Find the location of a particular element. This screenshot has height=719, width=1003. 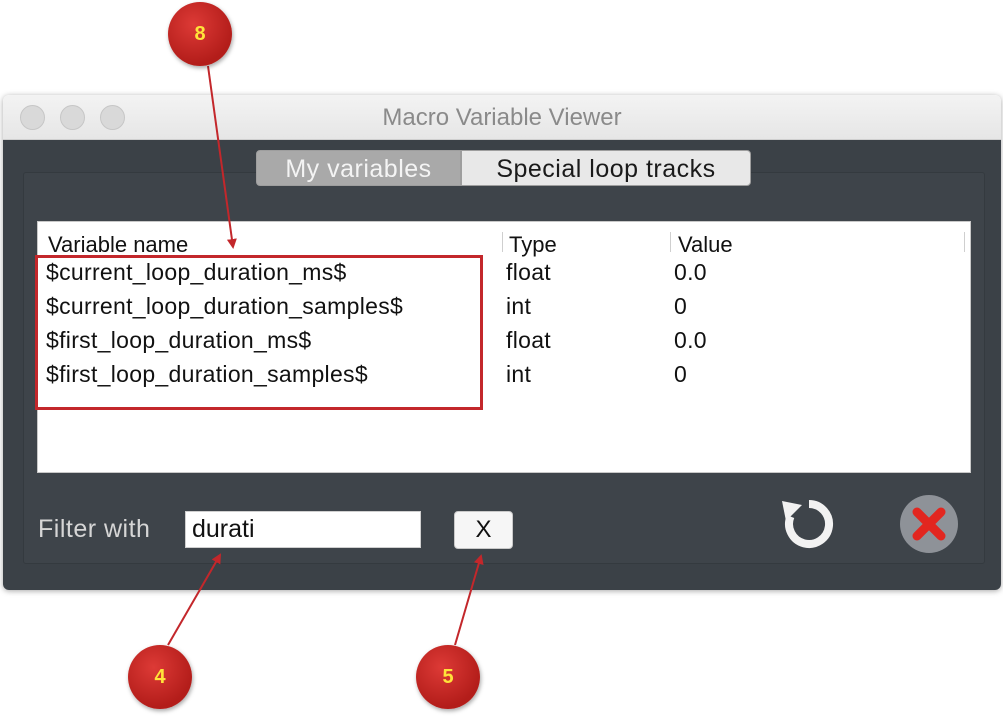

tab-bar: My variables Special loop tracks is located at coordinates (503, 168).